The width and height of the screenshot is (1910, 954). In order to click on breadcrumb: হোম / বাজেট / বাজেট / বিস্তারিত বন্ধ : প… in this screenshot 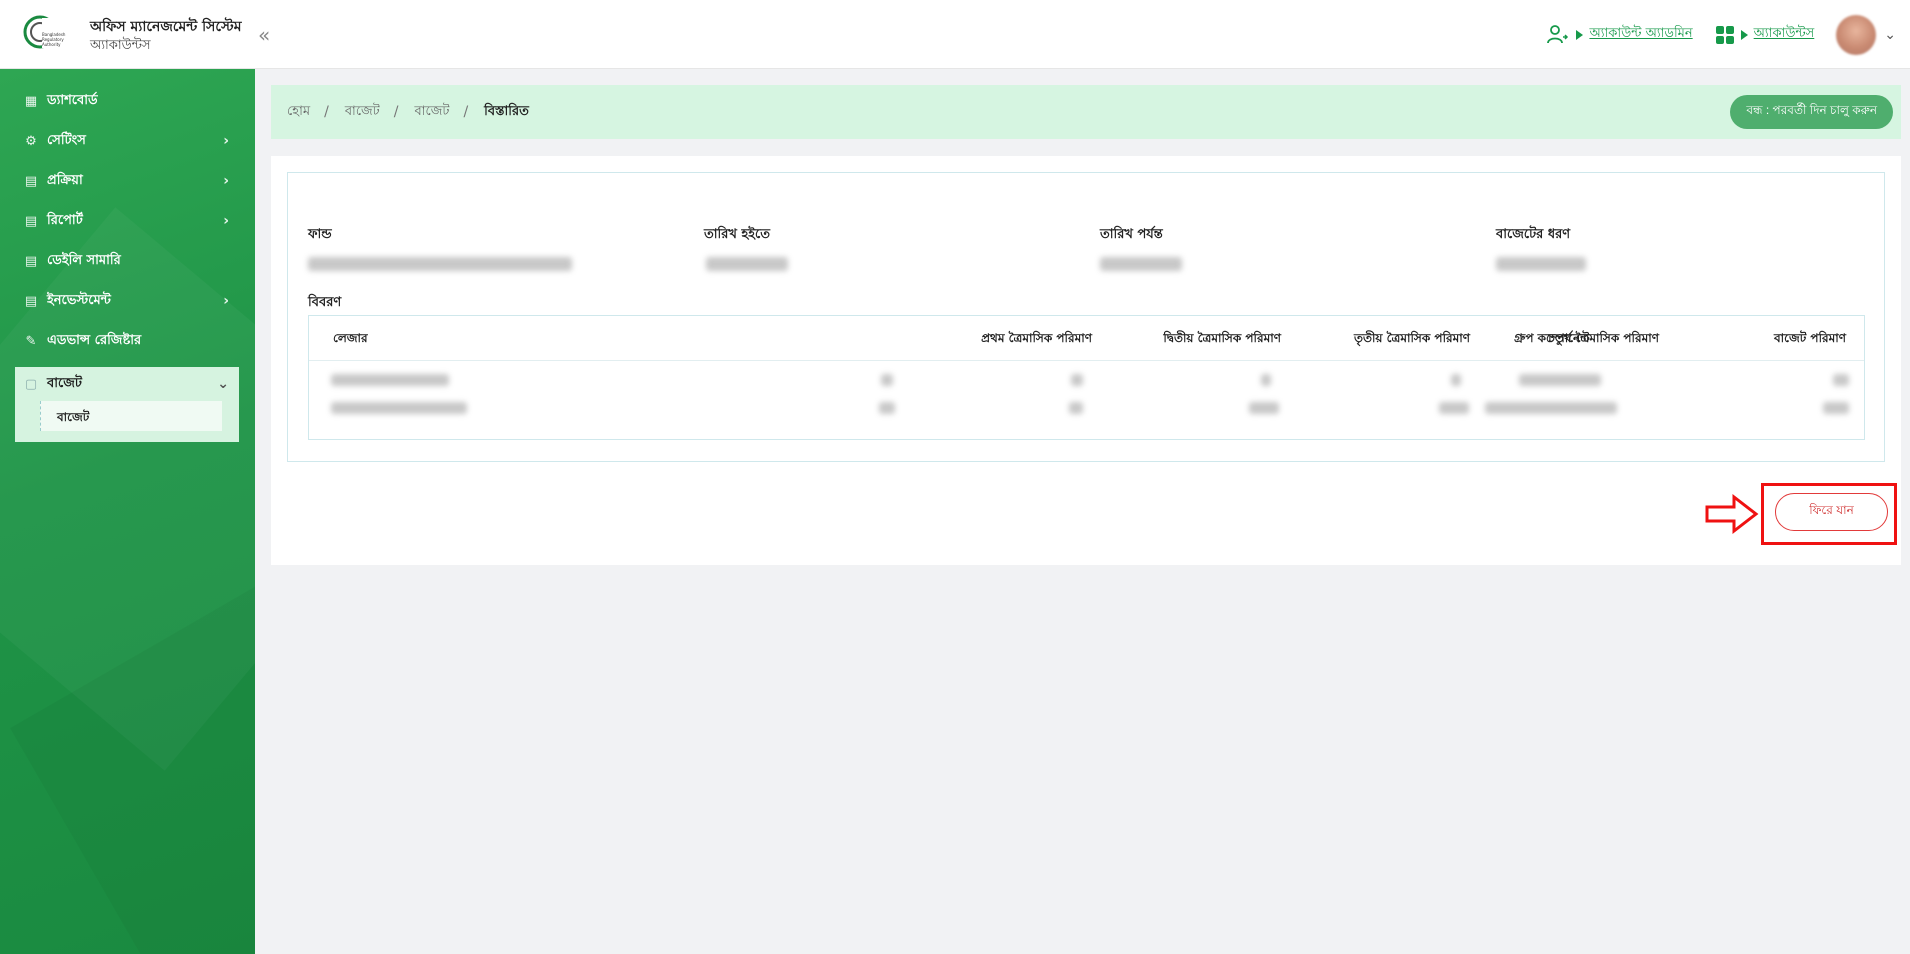, I will do `click(1086, 112)`.